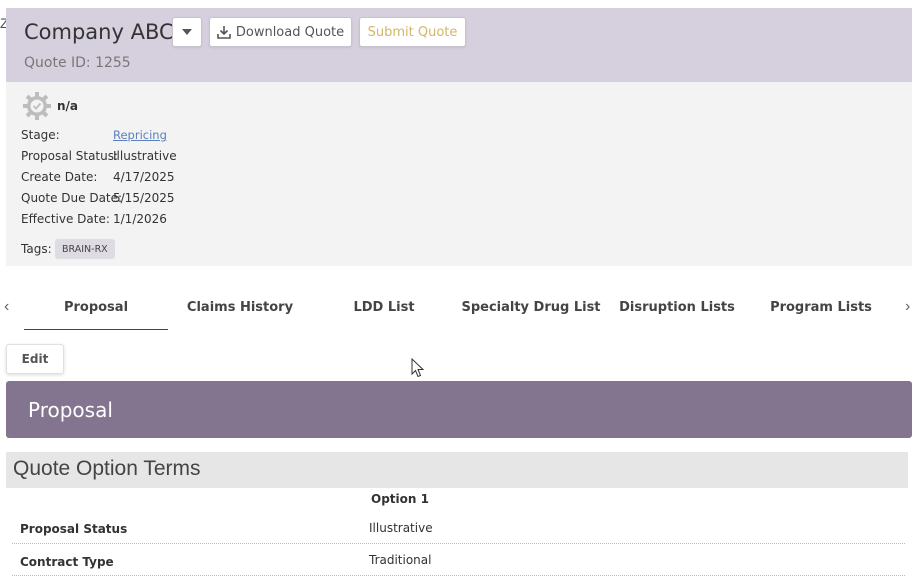 This screenshot has height=576, width=918. What do you see at coordinates (907, 307) in the screenshot?
I see `chevron-right-icon: ›` at bounding box center [907, 307].